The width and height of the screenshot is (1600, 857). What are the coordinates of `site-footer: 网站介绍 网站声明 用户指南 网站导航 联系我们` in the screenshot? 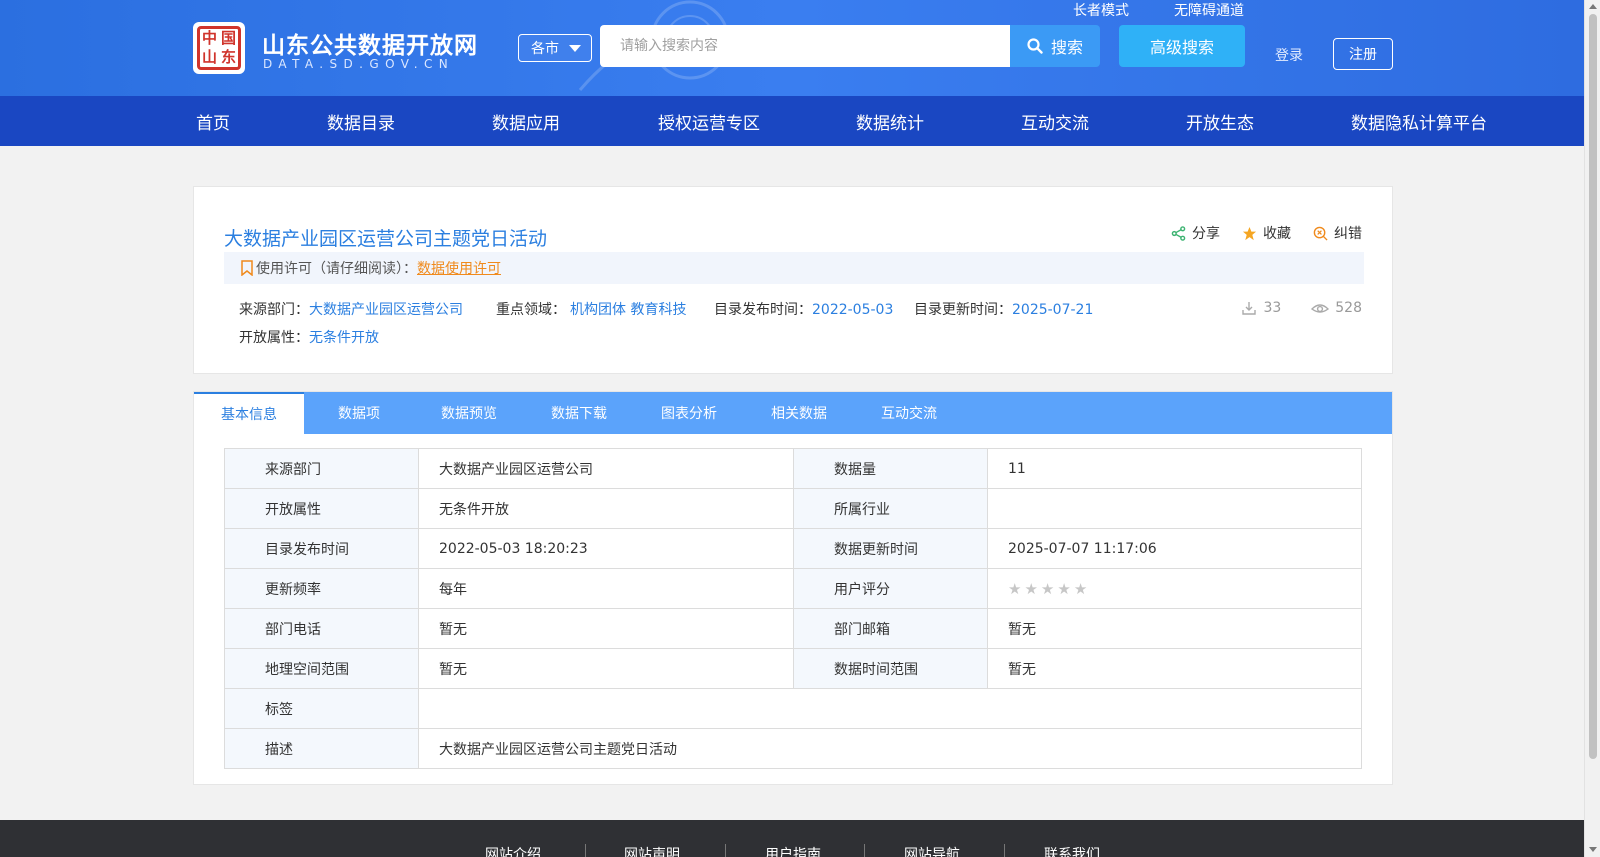 It's located at (792, 838).